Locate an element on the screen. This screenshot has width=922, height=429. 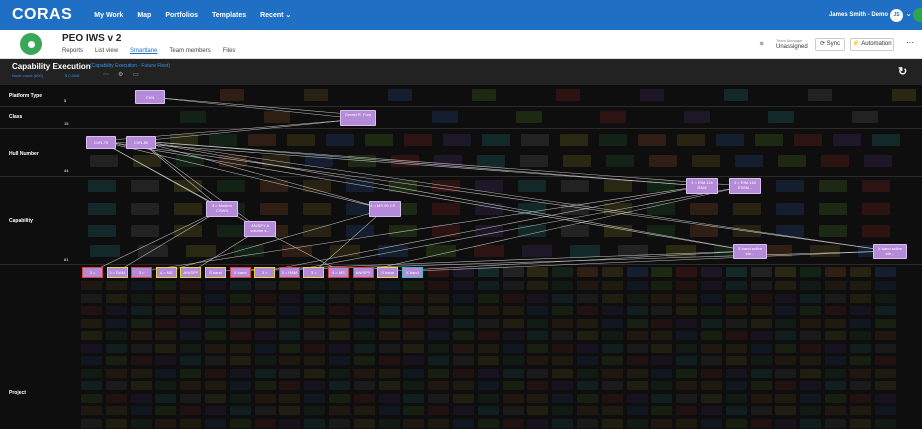
refresh-icon: ↻ is located at coordinates (902, 71).